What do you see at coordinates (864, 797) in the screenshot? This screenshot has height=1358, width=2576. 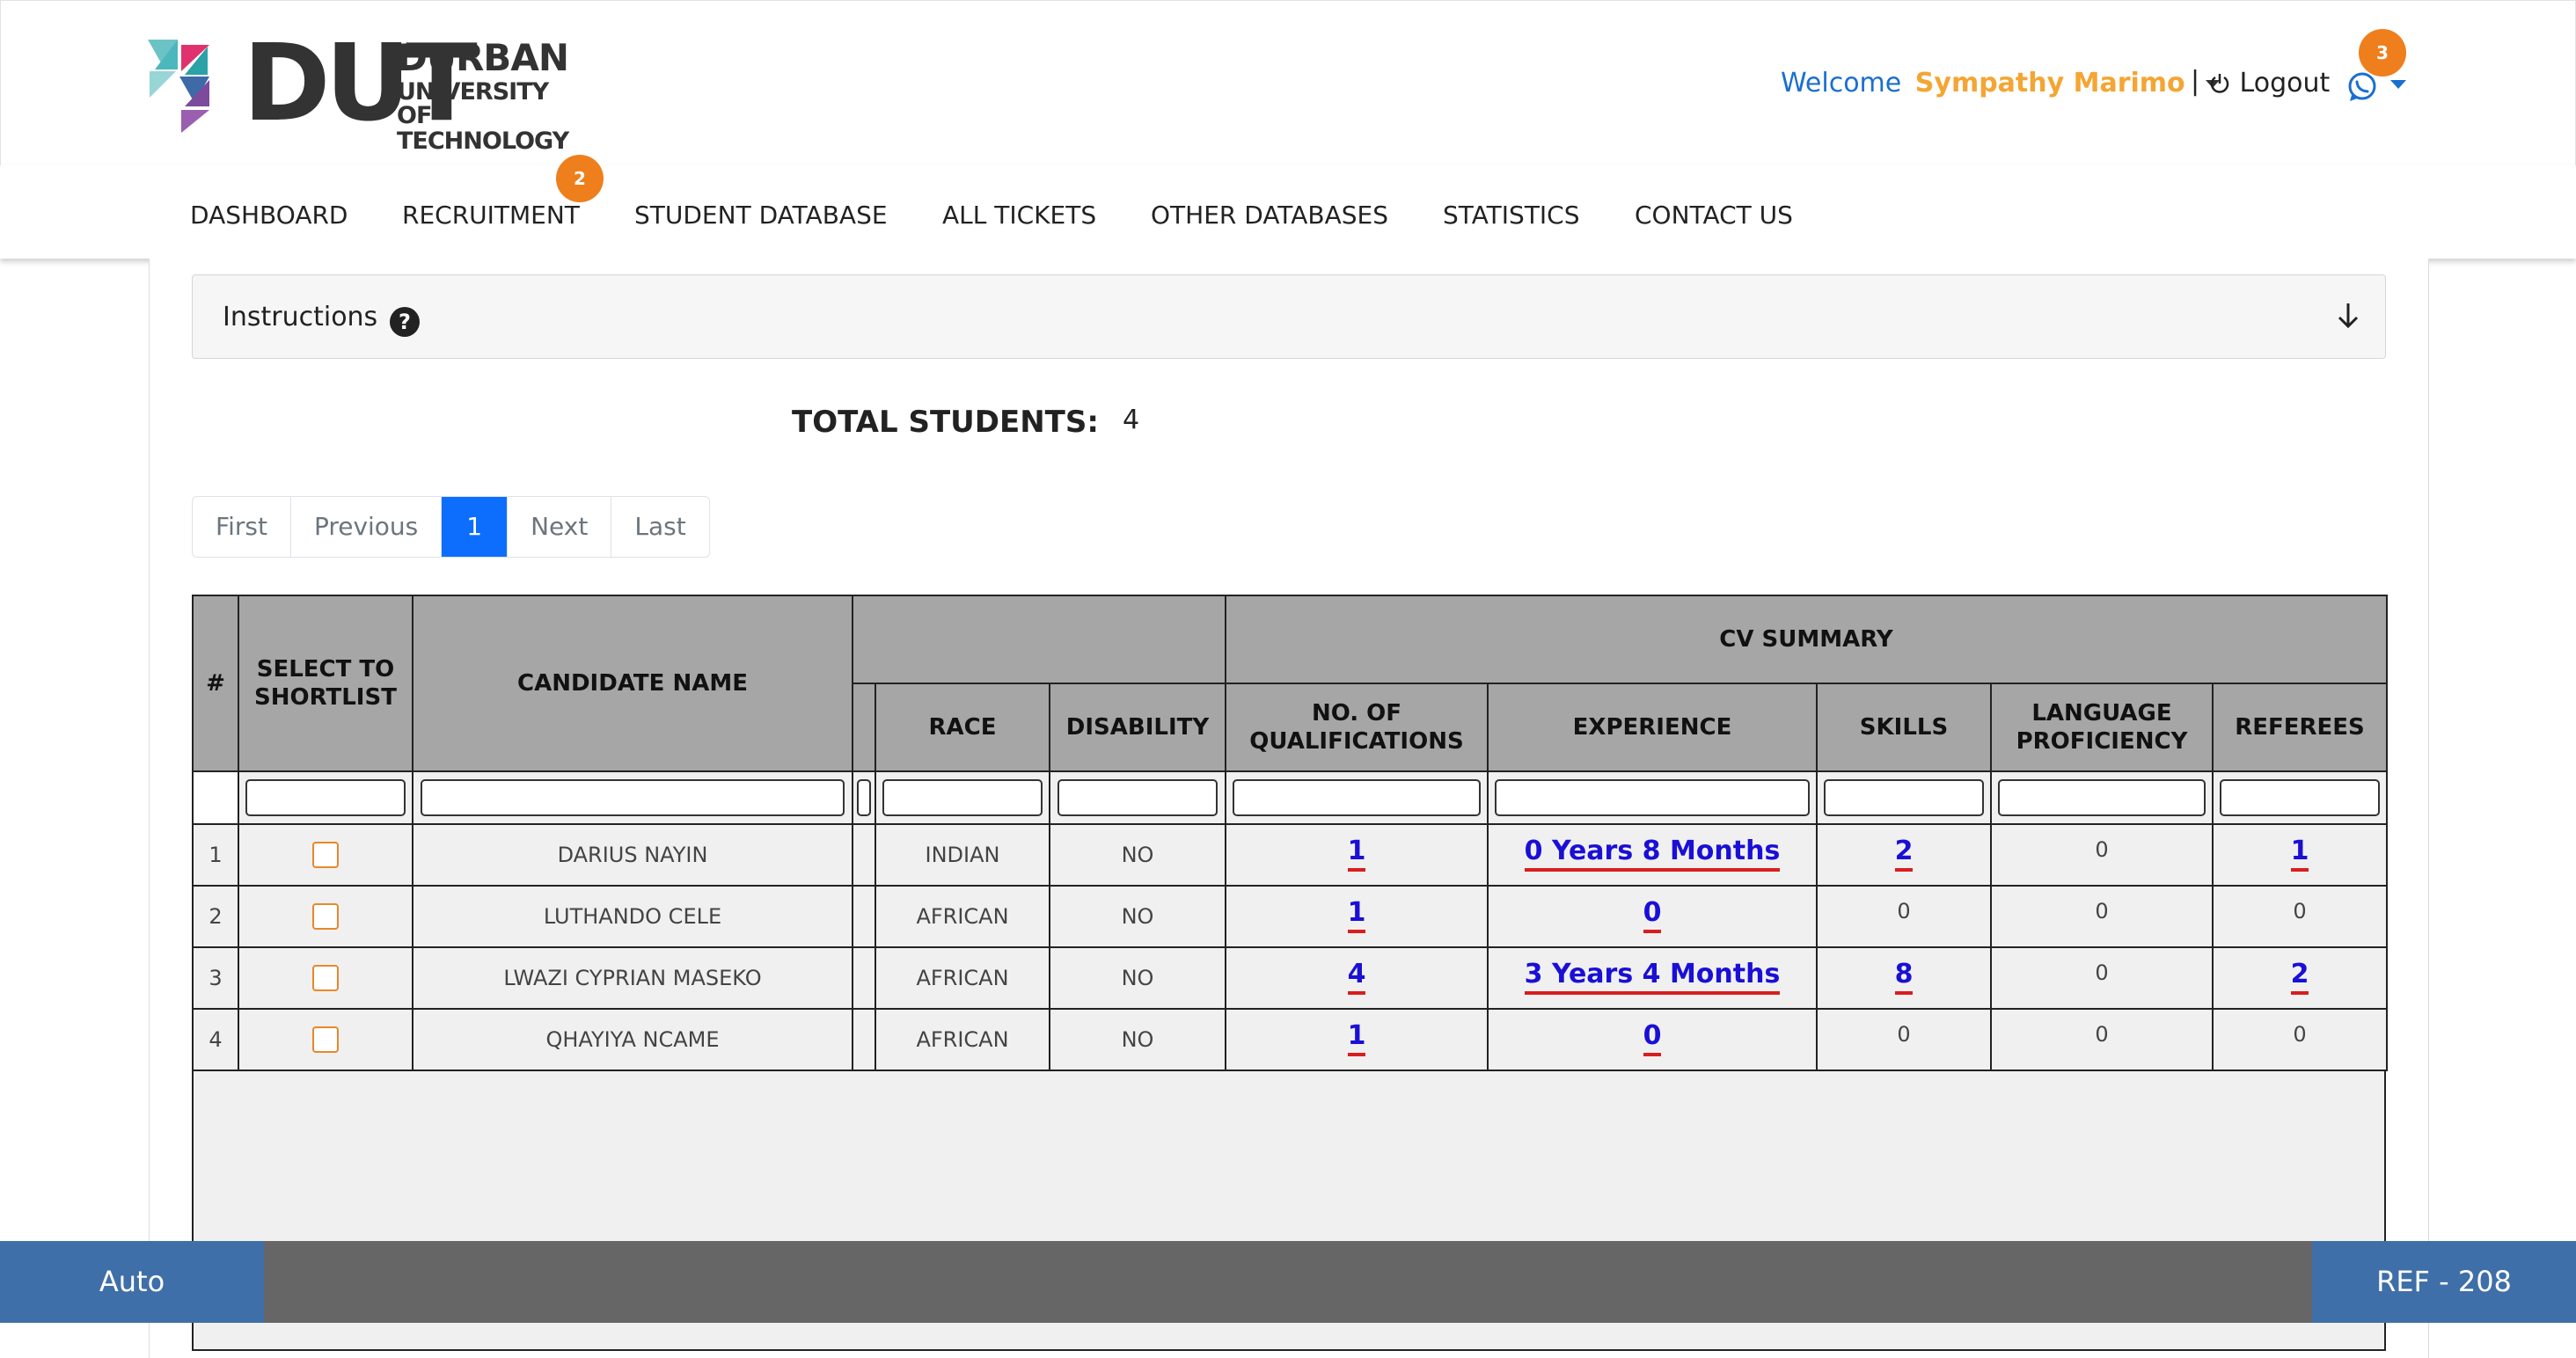 I see `filter-hidden` at bounding box center [864, 797].